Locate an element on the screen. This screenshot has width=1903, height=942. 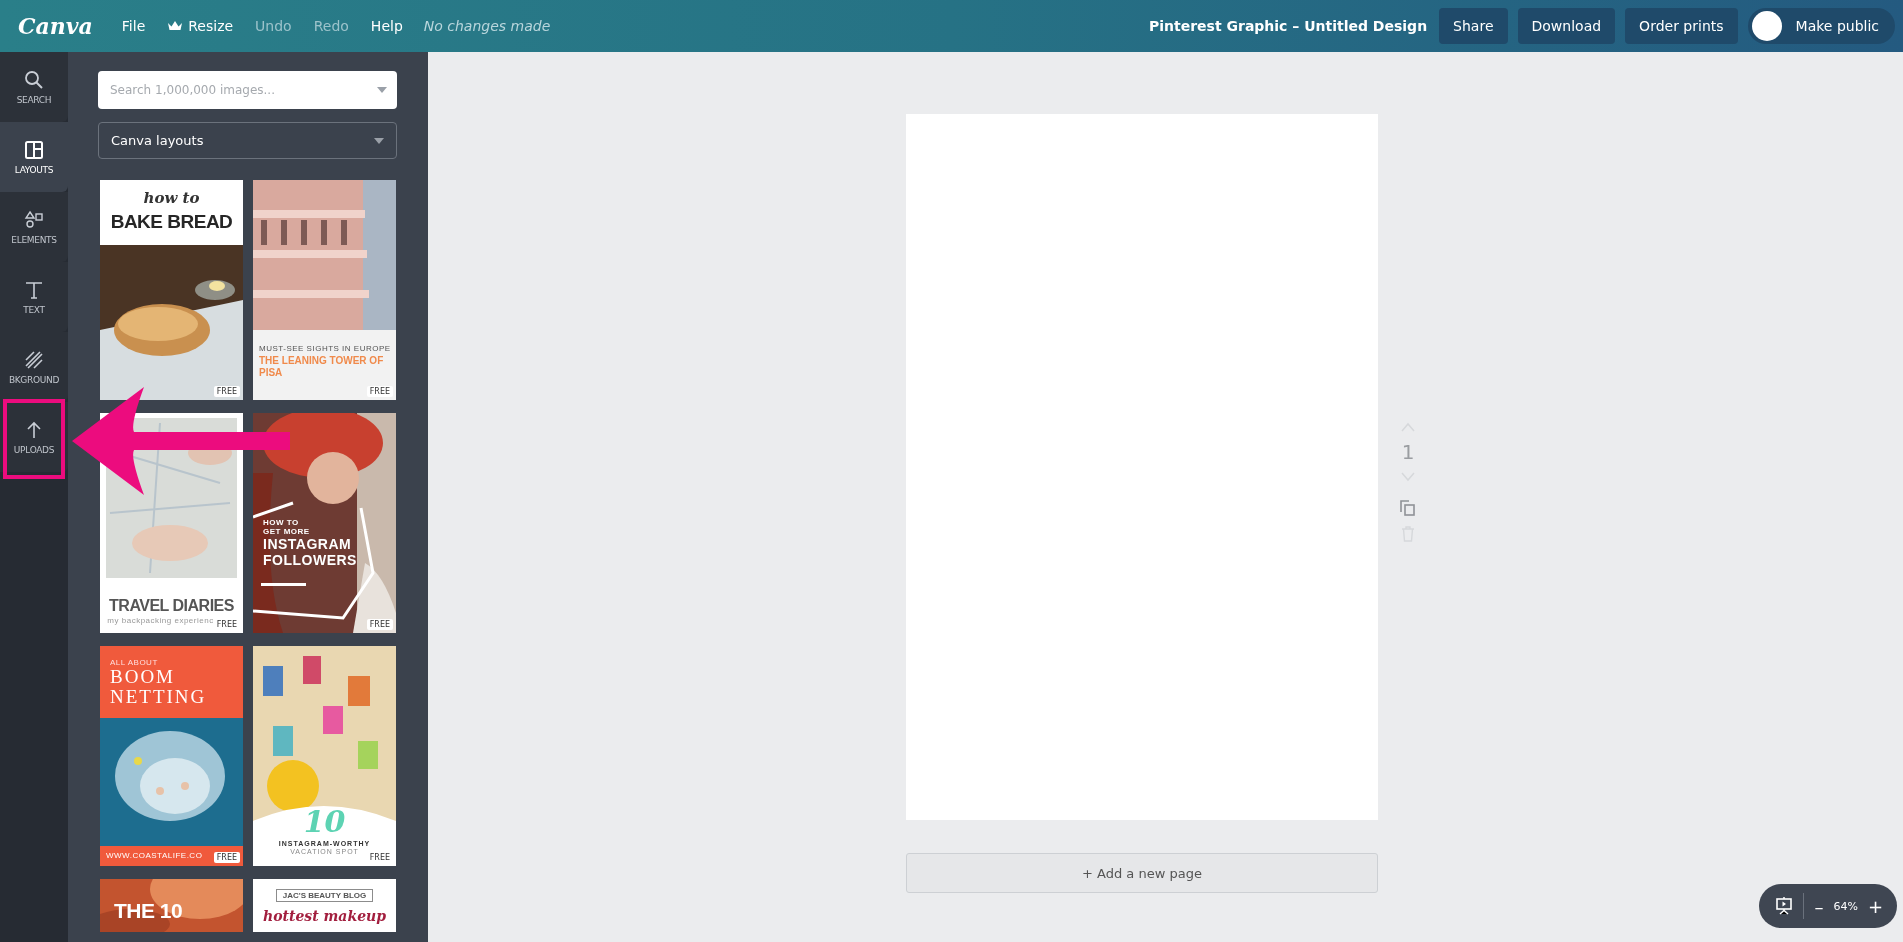
menu-item: File is located at coordinates (133, 26).